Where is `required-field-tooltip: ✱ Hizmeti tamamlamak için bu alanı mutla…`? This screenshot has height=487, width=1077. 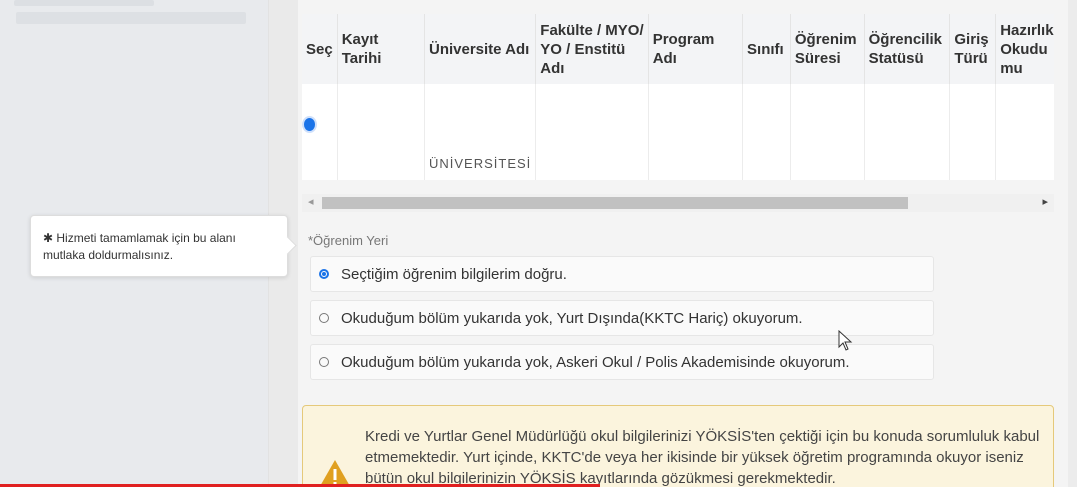 required-field-tooltip: ✱ Hizmeti tamamlamak için bu alanı mutla… is located at coordinates (159, 246).